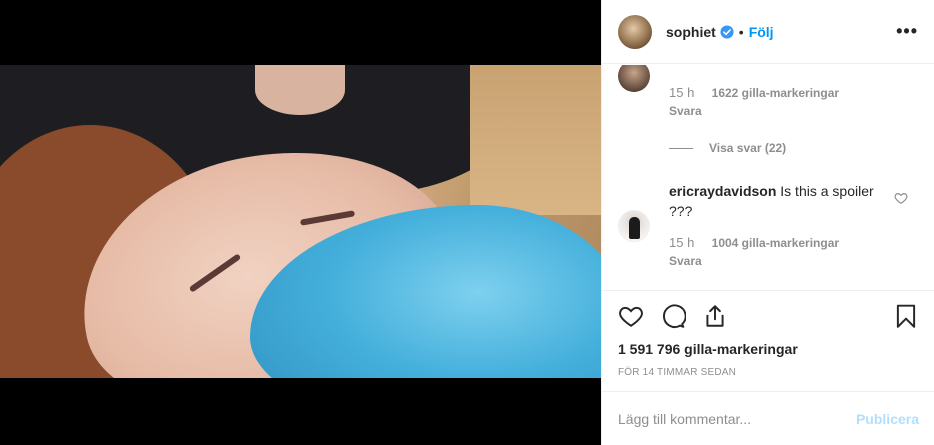 The width and height of the screenshot is (934, 445). What do you see at coordinates (691, 32) in the screenshot?
I see `username-link: sophiet` at bounding box center [691, 32].